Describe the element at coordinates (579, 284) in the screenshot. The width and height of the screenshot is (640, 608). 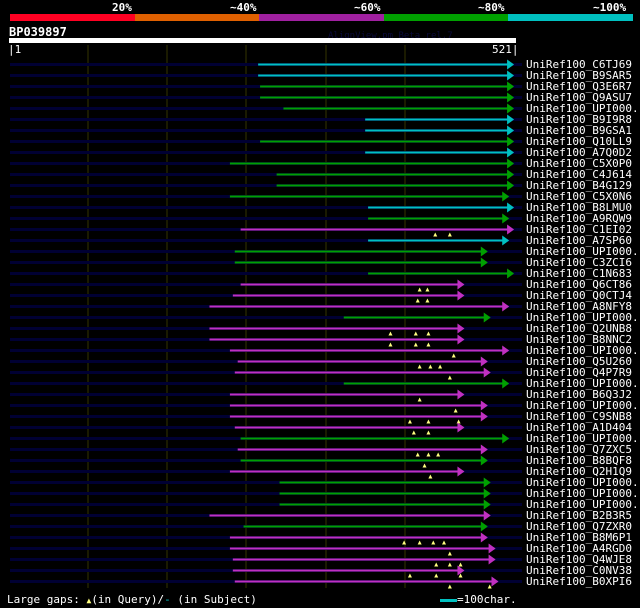
I see `hit-label: UniRef100_Q6CT86` at that location.